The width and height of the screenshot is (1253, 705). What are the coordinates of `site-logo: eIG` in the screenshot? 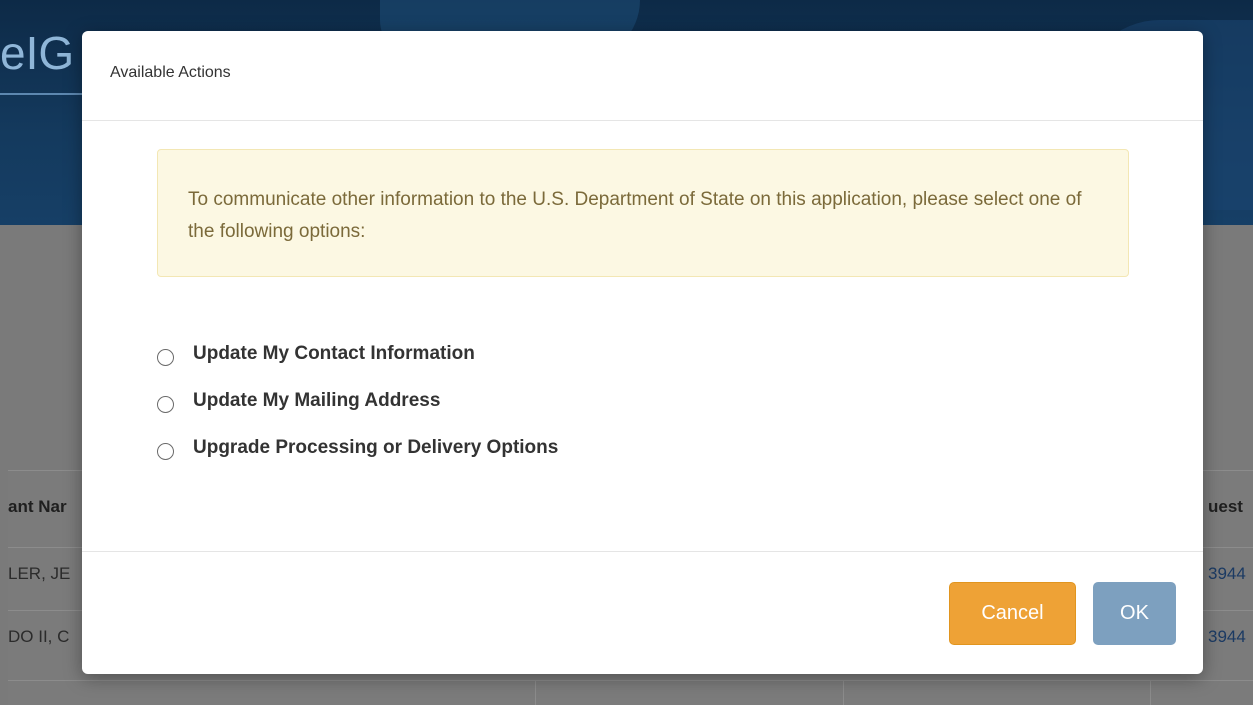 It's located at (37, 53).